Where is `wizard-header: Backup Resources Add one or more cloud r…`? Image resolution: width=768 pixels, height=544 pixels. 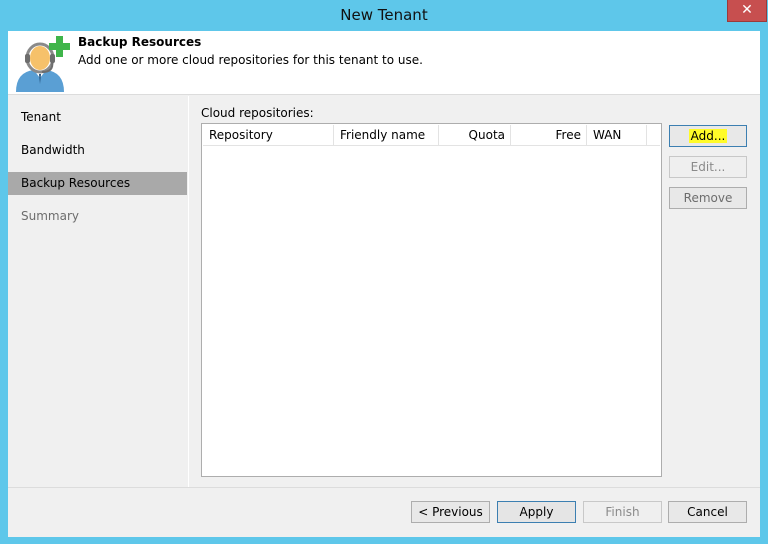
wizard-header: Backup Resources Add one or more cloud r… is located at coordinates (384, 63).